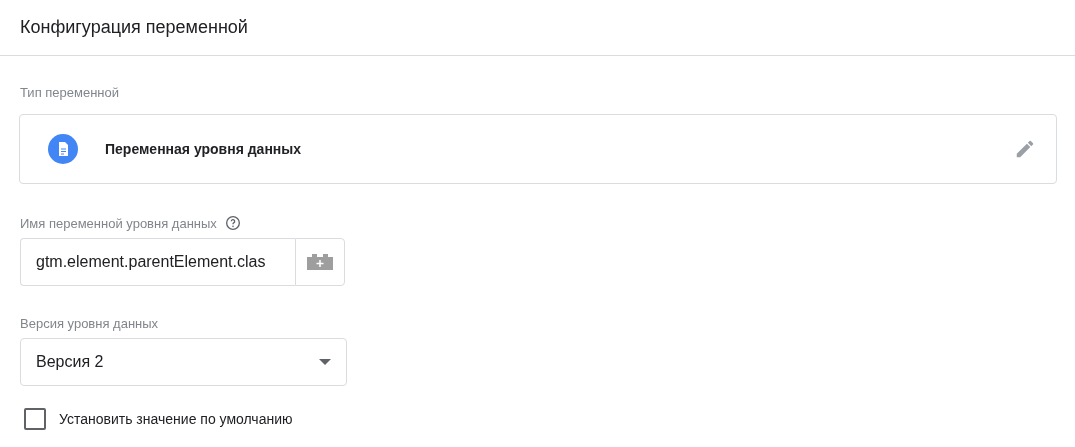  I want to click on variable-name-field: gtm.element.parentElement.clas, so click(157, 262).